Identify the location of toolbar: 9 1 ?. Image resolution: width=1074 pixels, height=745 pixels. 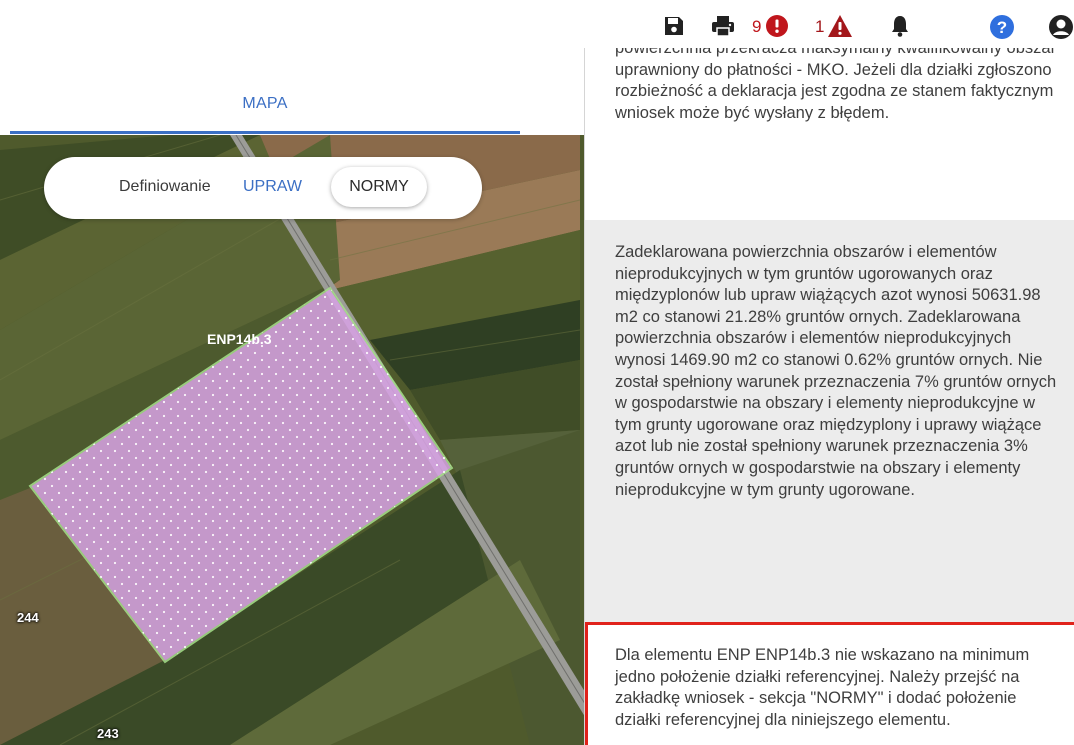
(537, 25).